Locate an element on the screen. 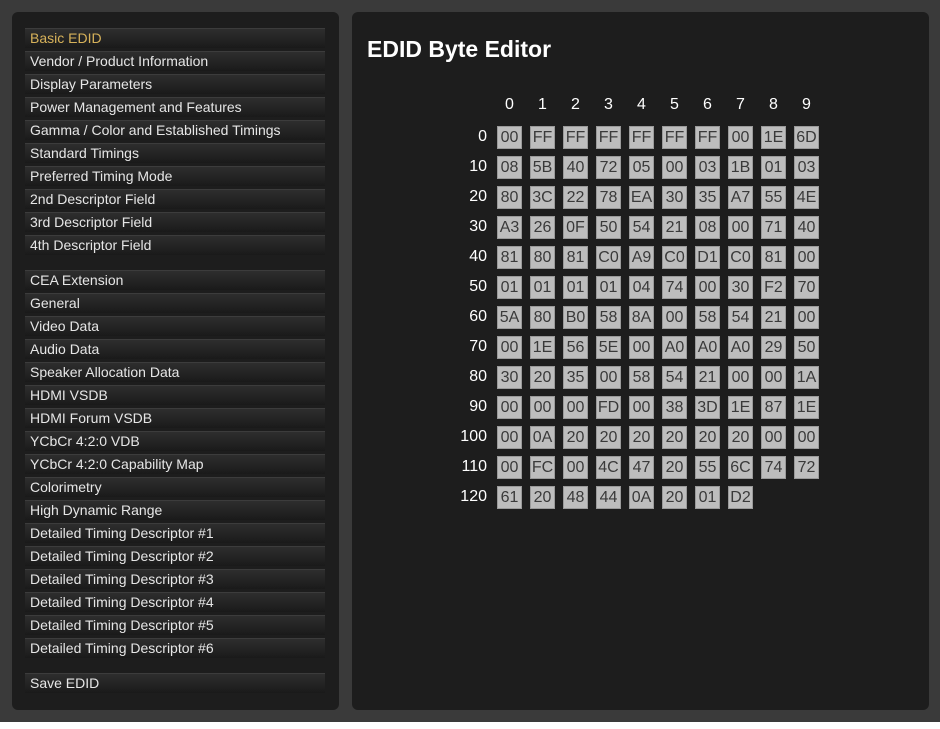 This screenshot has width=940, height=729. sidebar-item-audio-data: Audio Data is located at coordinates (175, 349).